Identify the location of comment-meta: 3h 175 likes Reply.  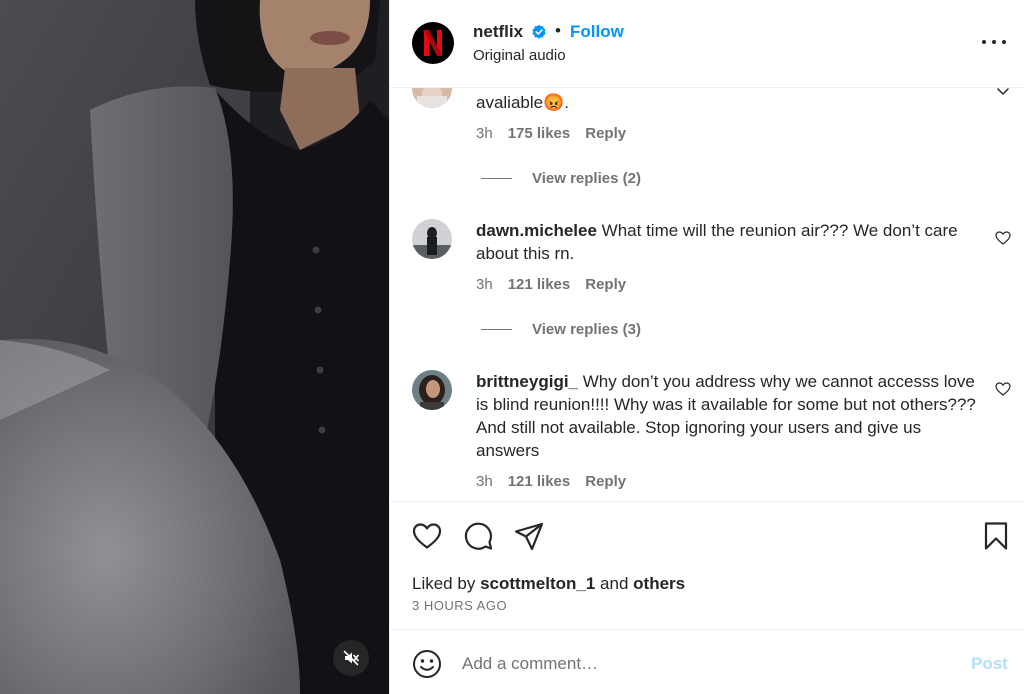
(551, 133).